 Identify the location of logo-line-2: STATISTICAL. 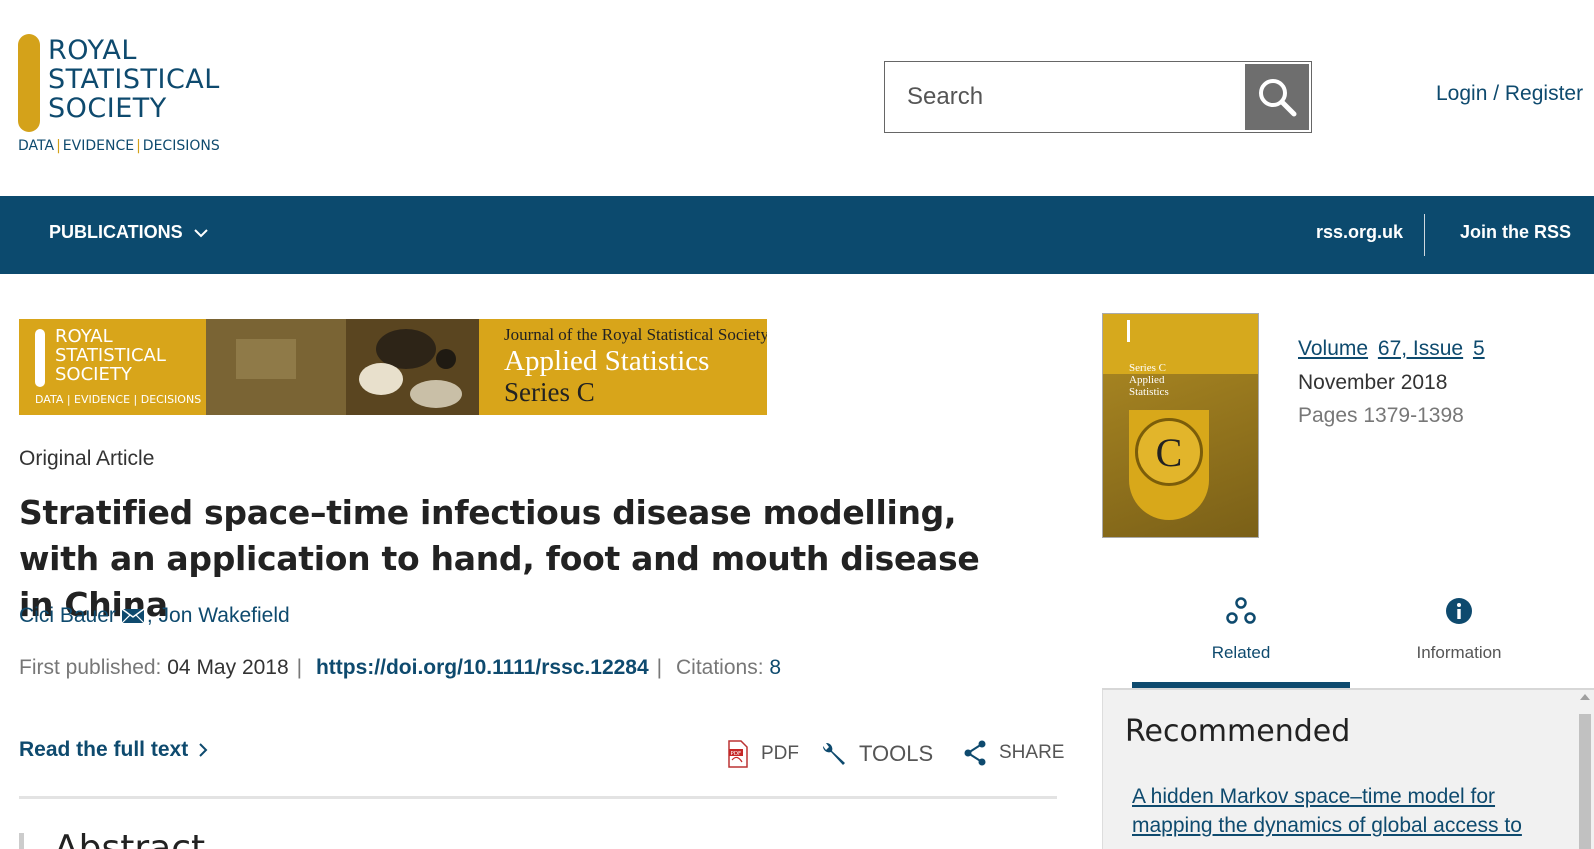
(134, 79).